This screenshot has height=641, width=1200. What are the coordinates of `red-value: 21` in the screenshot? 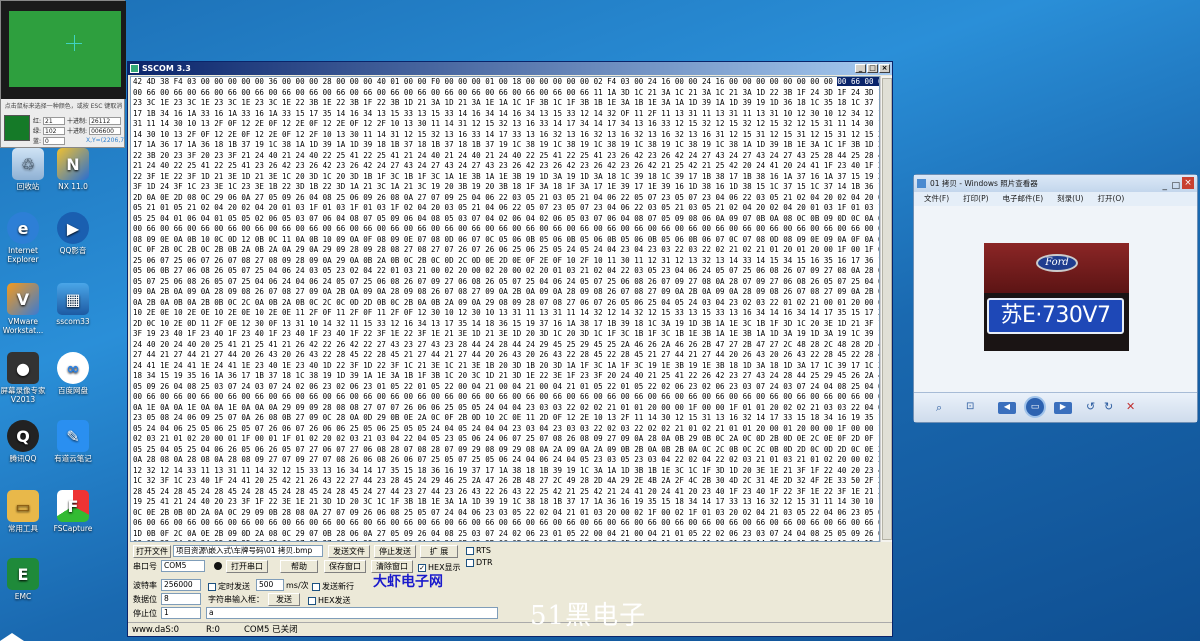 It's located at (54, 120).